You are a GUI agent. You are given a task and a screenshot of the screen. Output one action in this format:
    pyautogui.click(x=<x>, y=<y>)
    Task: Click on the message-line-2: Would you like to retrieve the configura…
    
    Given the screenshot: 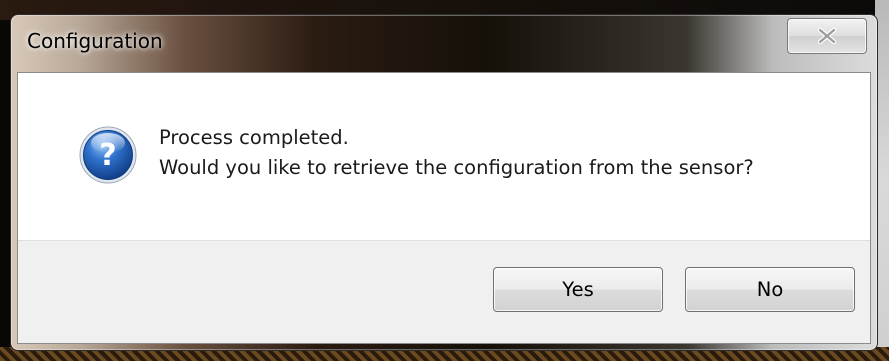 What is the action you would take?
    pyautogui.click(x=456, y=167)
    